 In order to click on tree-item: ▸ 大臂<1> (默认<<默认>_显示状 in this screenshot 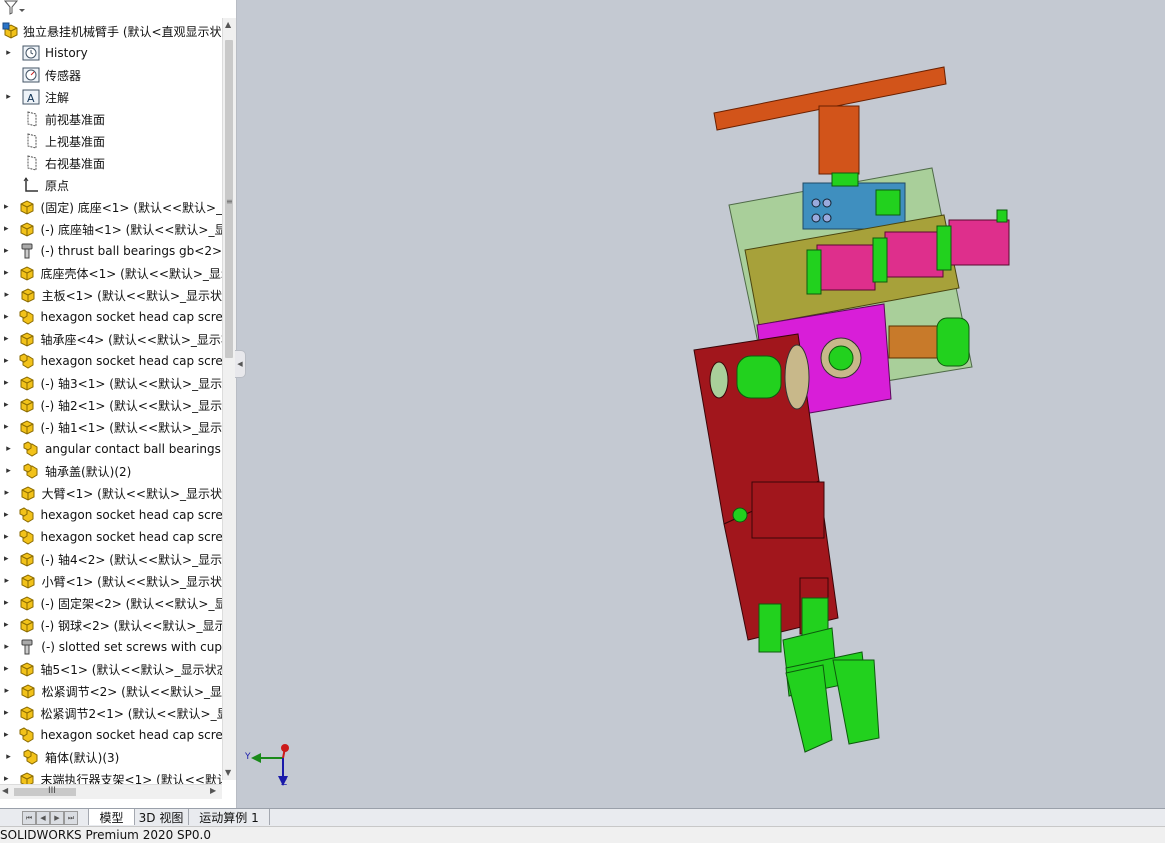, I will do `click(111, 493)`.